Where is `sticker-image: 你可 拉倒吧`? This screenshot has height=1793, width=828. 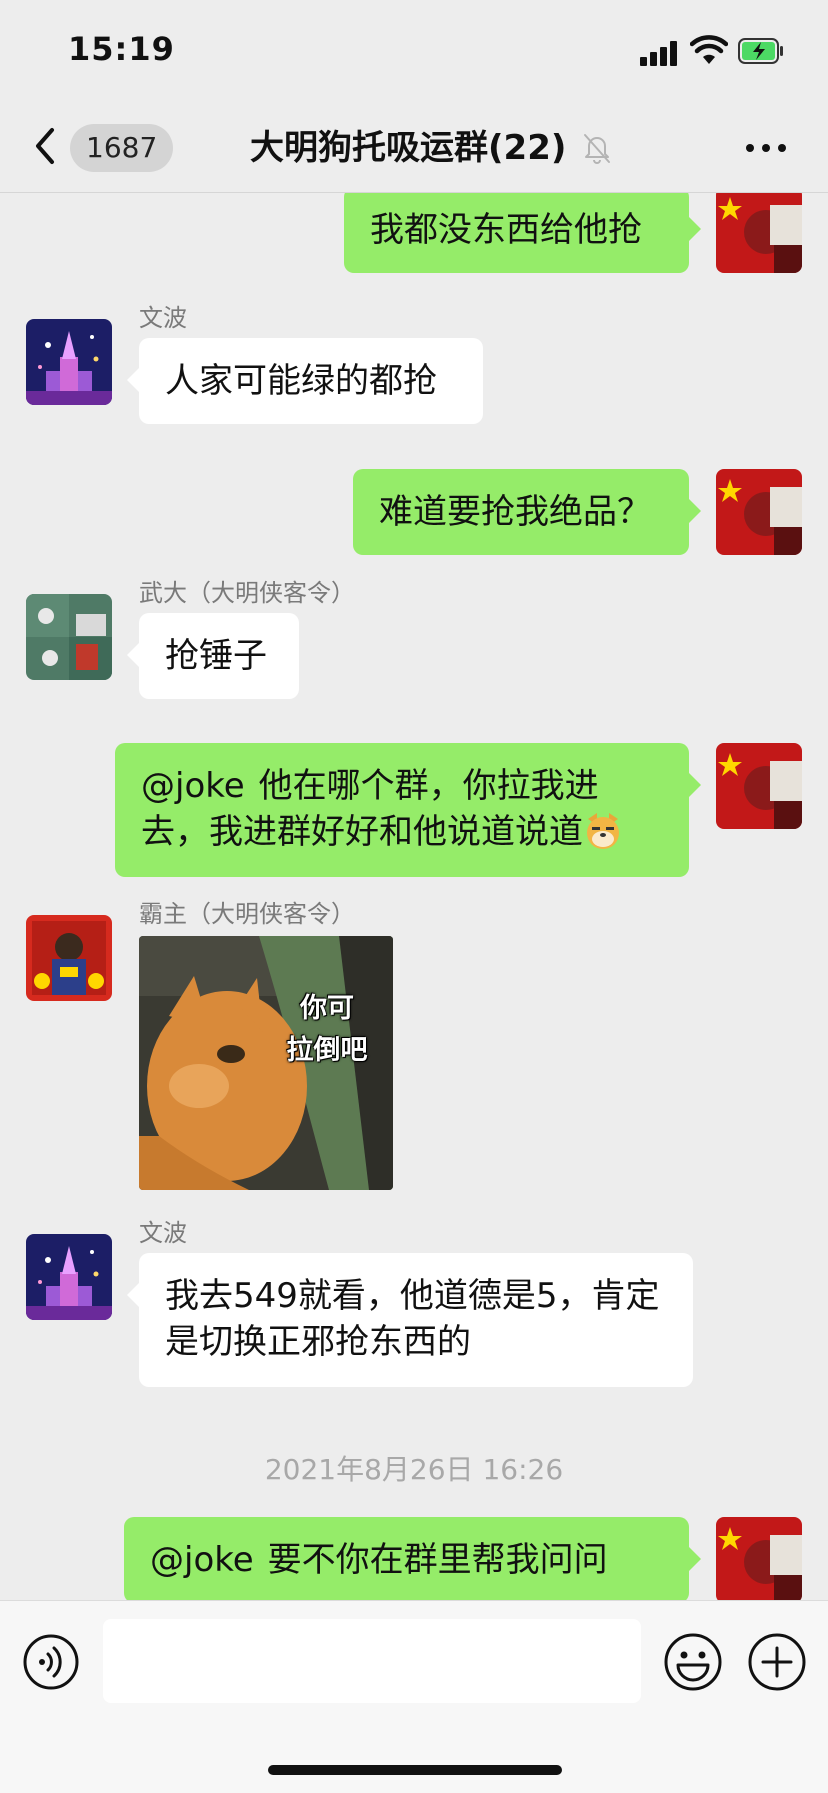
sticker-image: 你可 拉倒吧 is located at coordinates (266, 1063).